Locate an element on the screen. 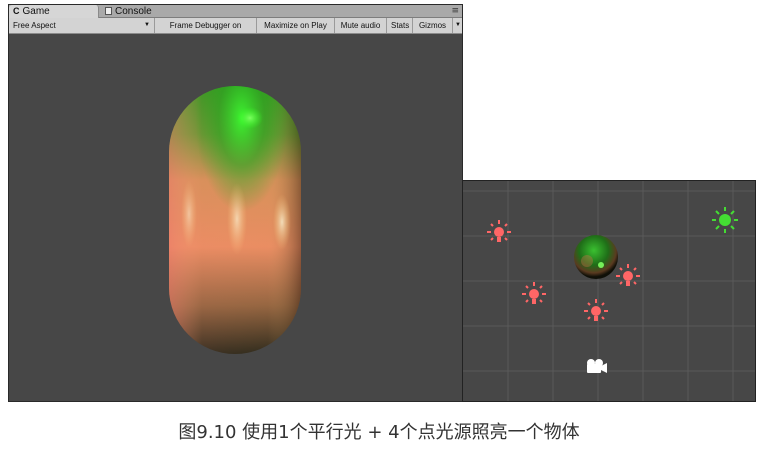  sphere-object is located at coordinates (596, 257).